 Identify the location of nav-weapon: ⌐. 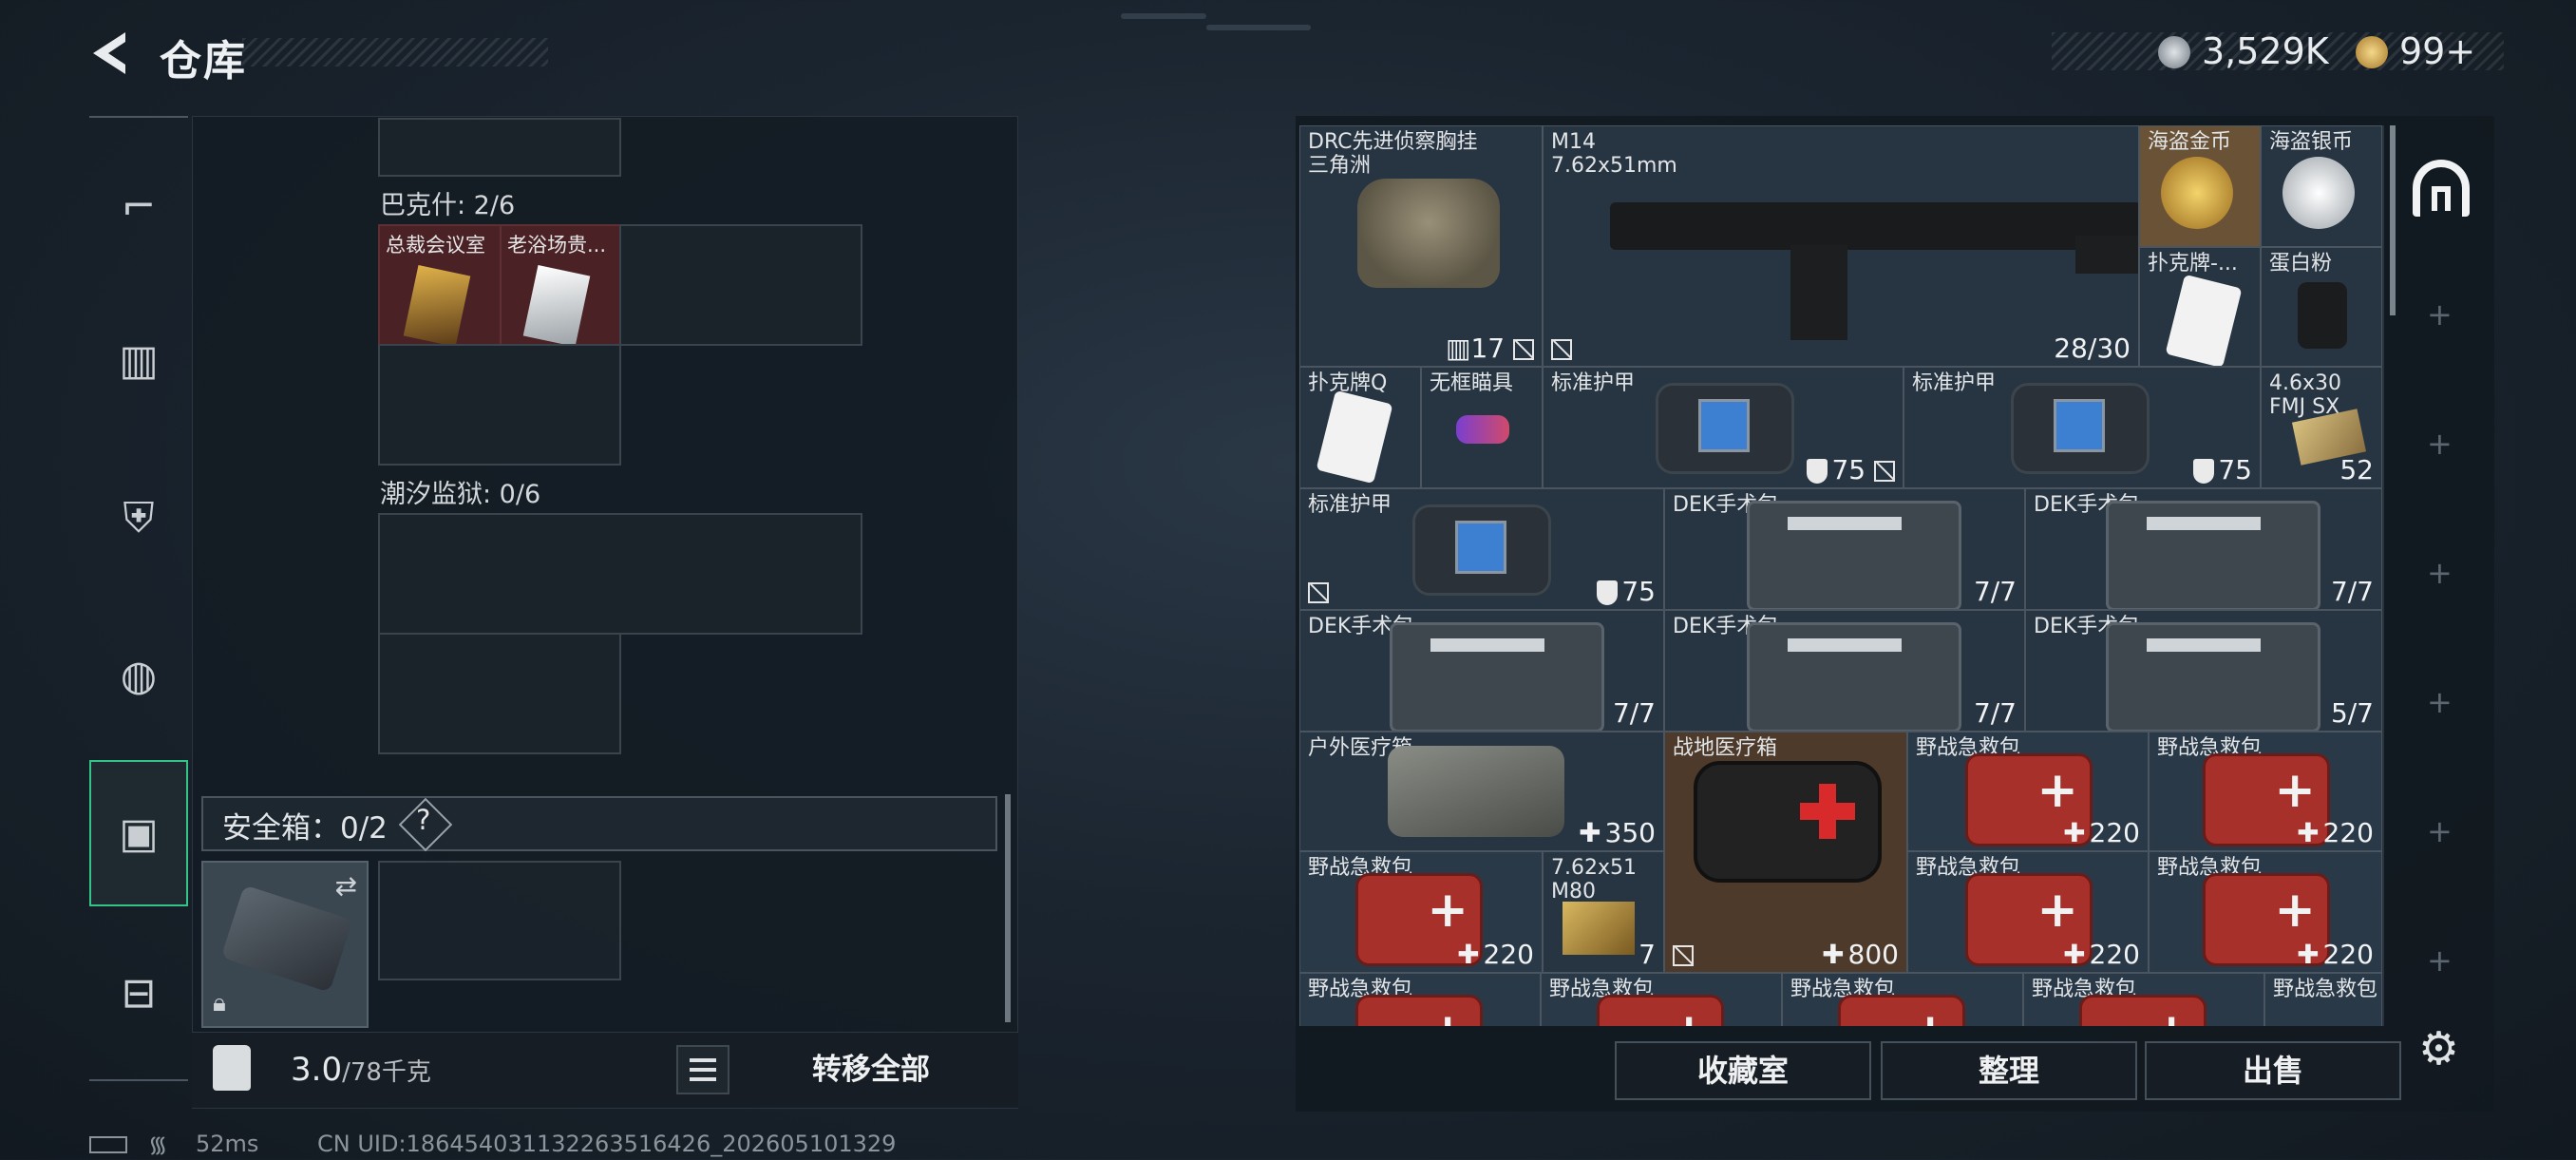
(138, 206).